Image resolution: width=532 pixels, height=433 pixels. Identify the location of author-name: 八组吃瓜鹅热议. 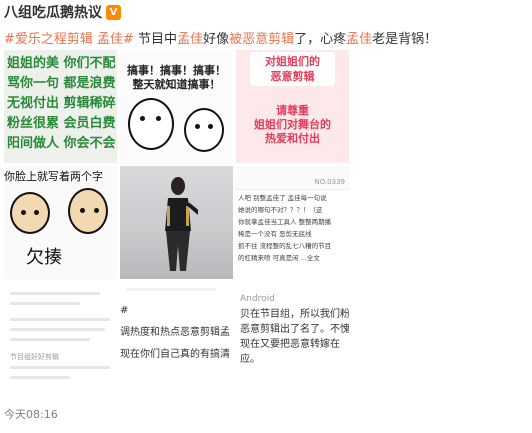
(53, 12).